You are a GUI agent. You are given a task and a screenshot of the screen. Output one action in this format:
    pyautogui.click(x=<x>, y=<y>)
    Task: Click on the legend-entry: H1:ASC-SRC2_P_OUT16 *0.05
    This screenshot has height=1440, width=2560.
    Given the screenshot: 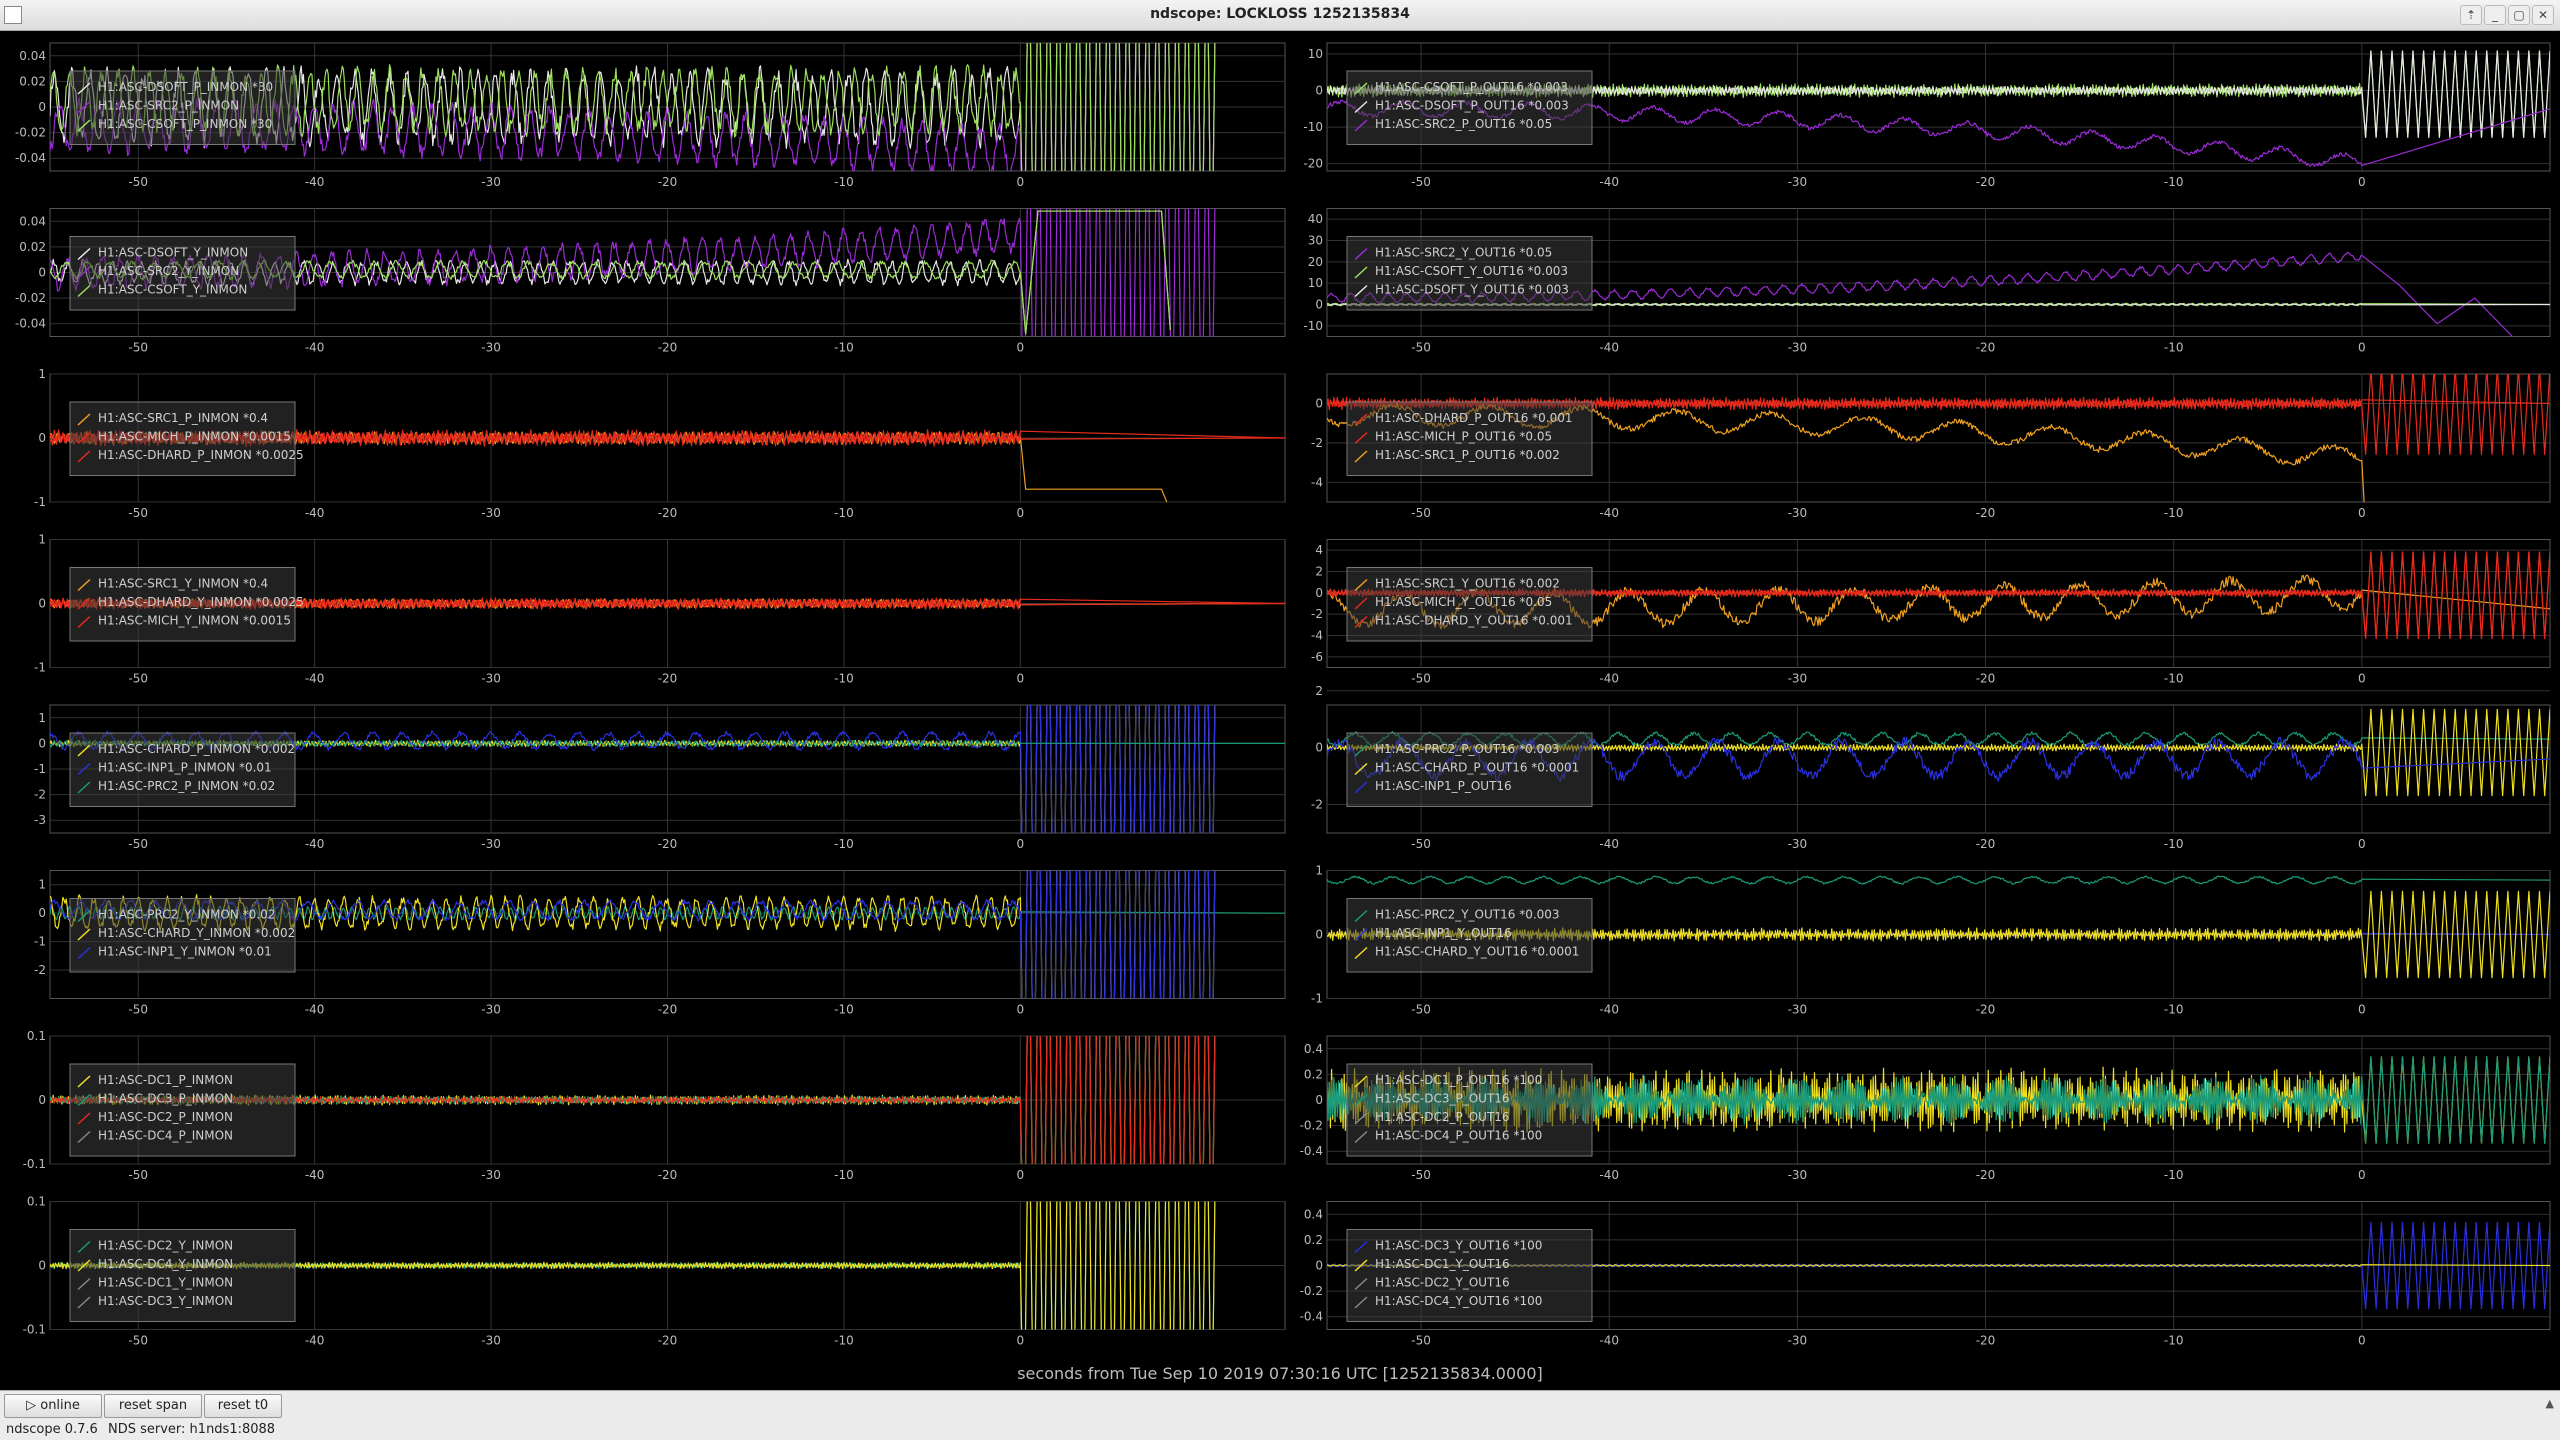 What is the action you would take?
    pyautogui.click(x=1463, y=124)
    